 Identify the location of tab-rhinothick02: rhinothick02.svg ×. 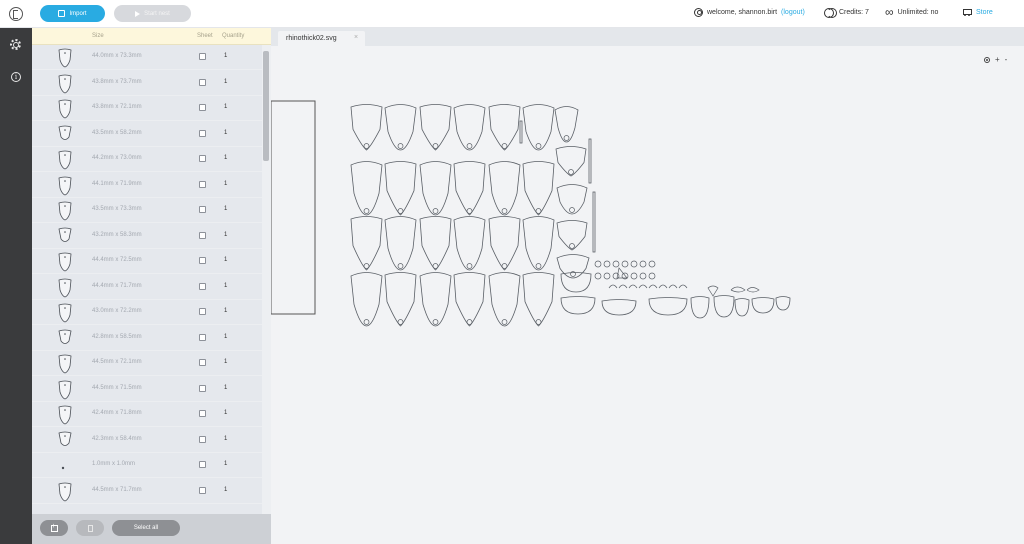
(321, 38).